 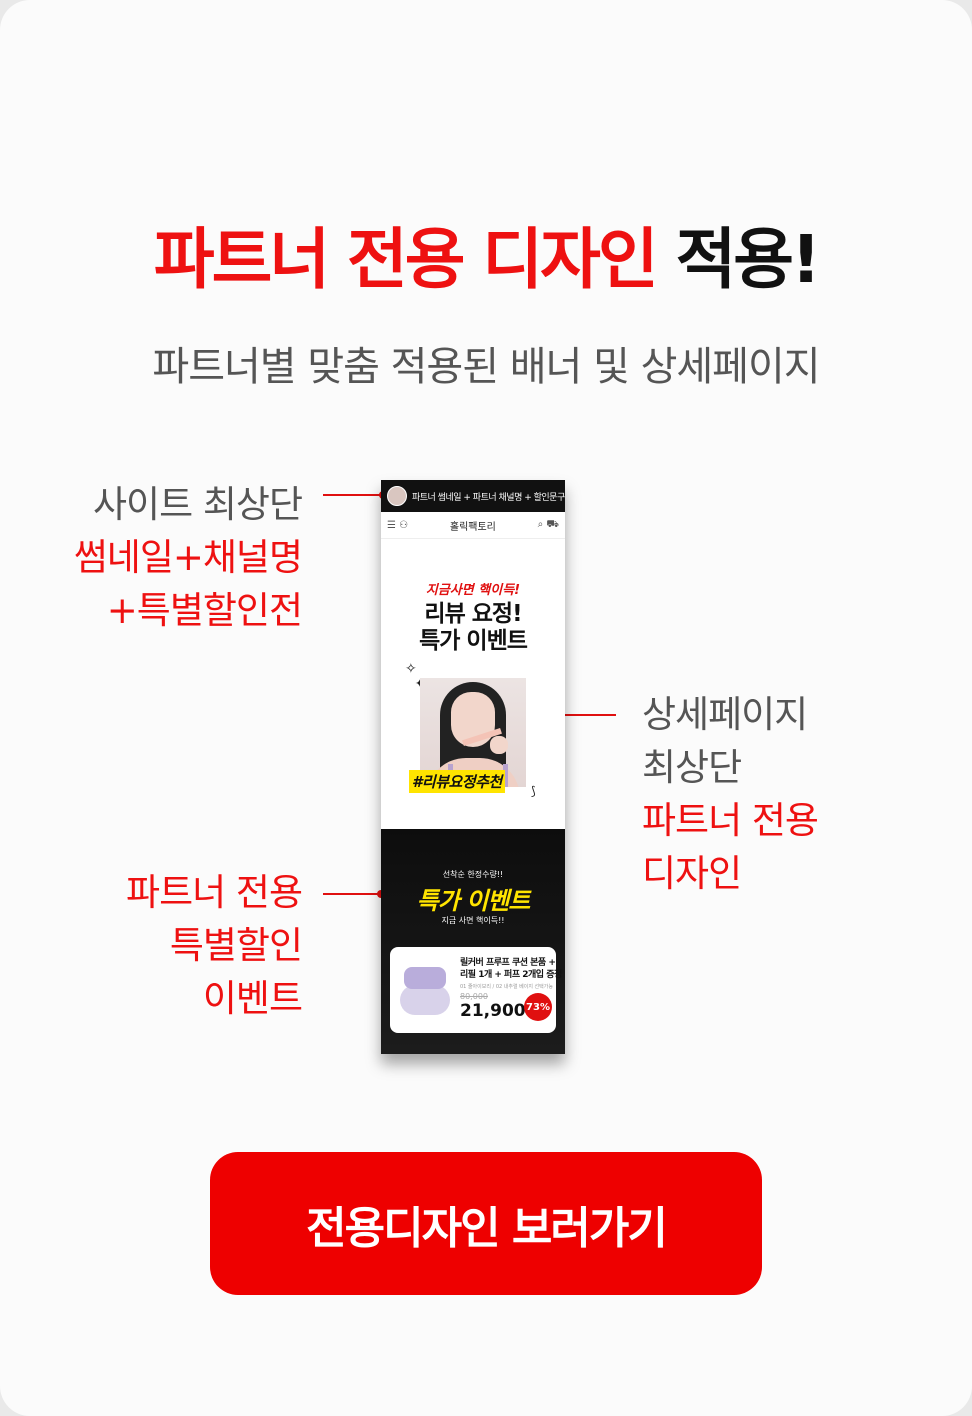 I want to click on callout-right-line4: 디자인, so click(x=692, y=873).